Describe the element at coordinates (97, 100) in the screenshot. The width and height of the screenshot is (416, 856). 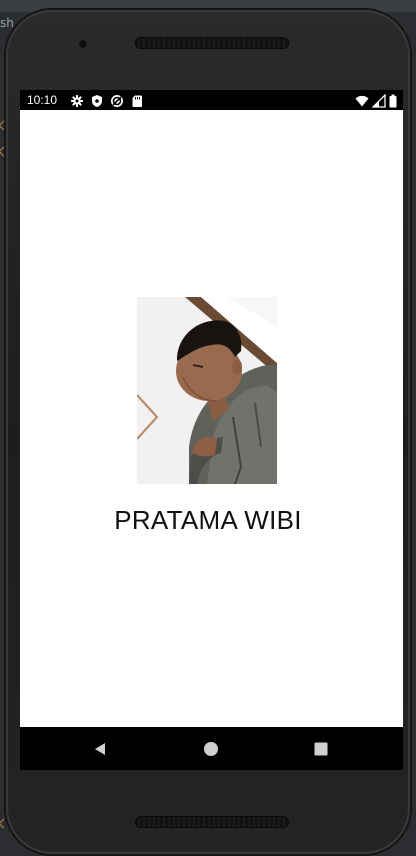
I see `shield-icon` at that location.